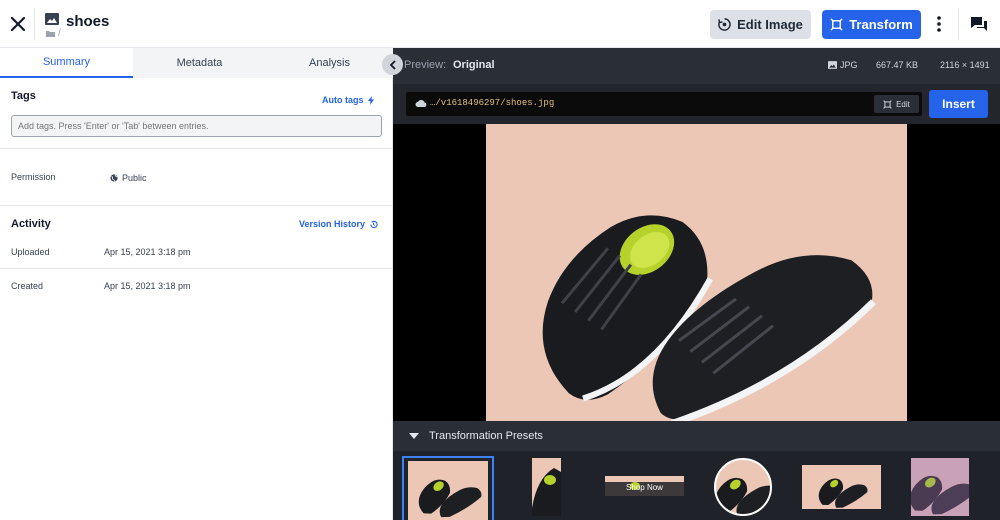  Describe the element at coordinates (18, 24) in the screenshot. I see `close-icon` at that location.